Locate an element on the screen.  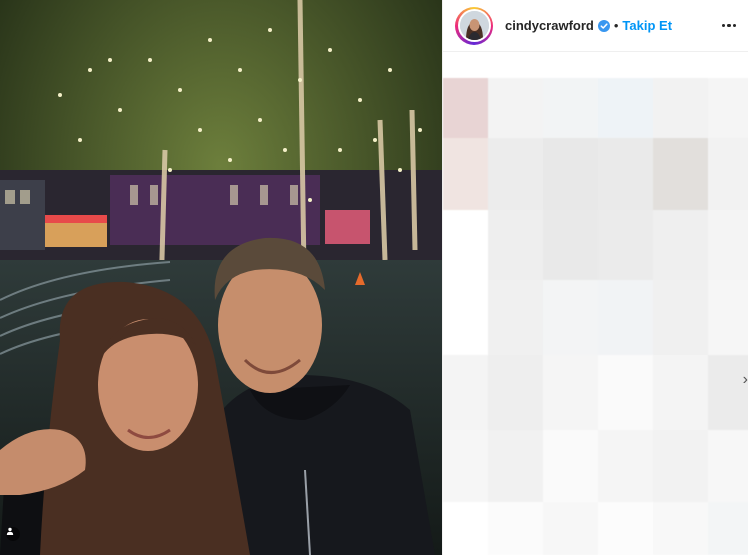
avatar-border is located at coordinates (474, 25).